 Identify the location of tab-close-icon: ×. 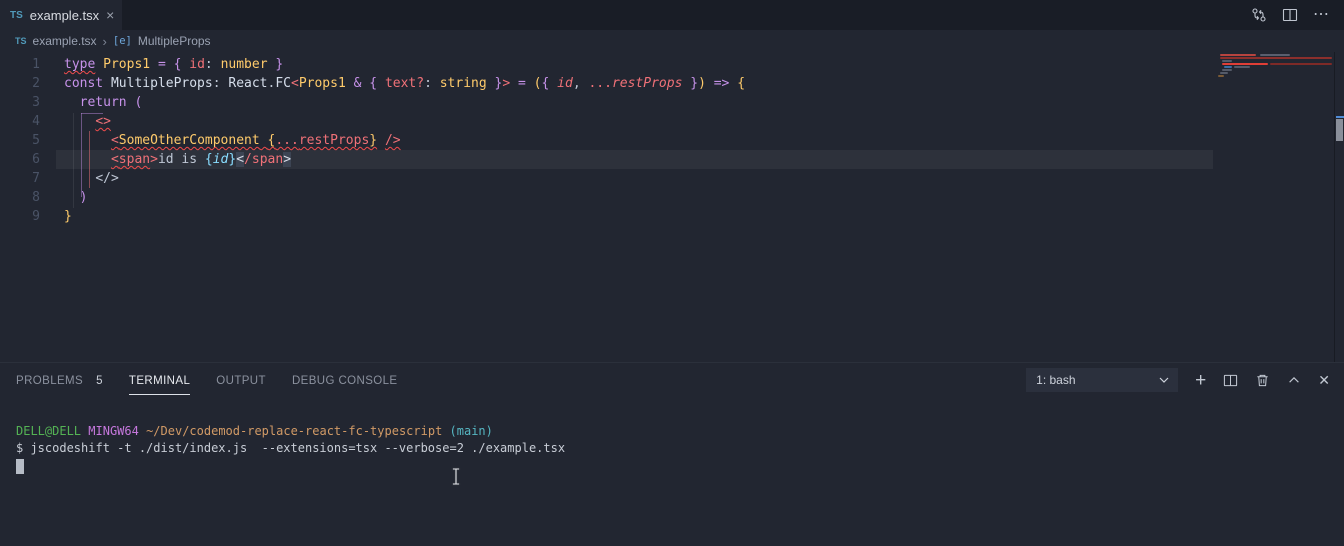
(110, 15).